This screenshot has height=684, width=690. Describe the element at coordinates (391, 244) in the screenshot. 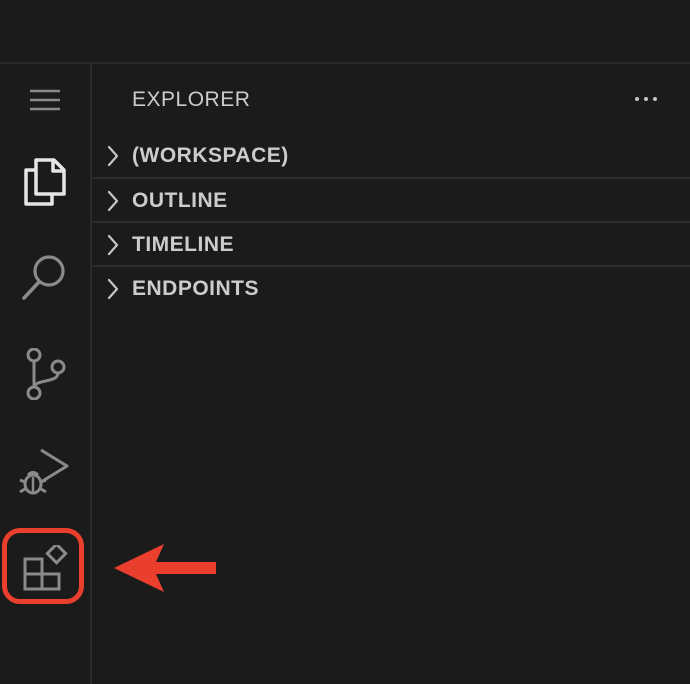

I see `section-timeline: TIMELINE` at that location.